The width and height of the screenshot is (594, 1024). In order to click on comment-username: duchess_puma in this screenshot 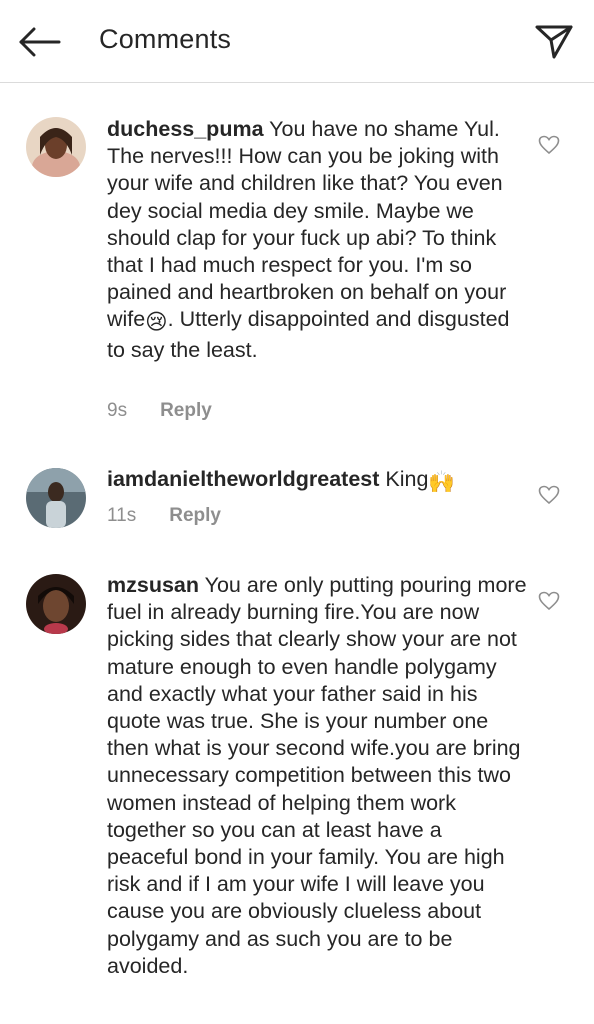, I will do `click(185, 129)`.